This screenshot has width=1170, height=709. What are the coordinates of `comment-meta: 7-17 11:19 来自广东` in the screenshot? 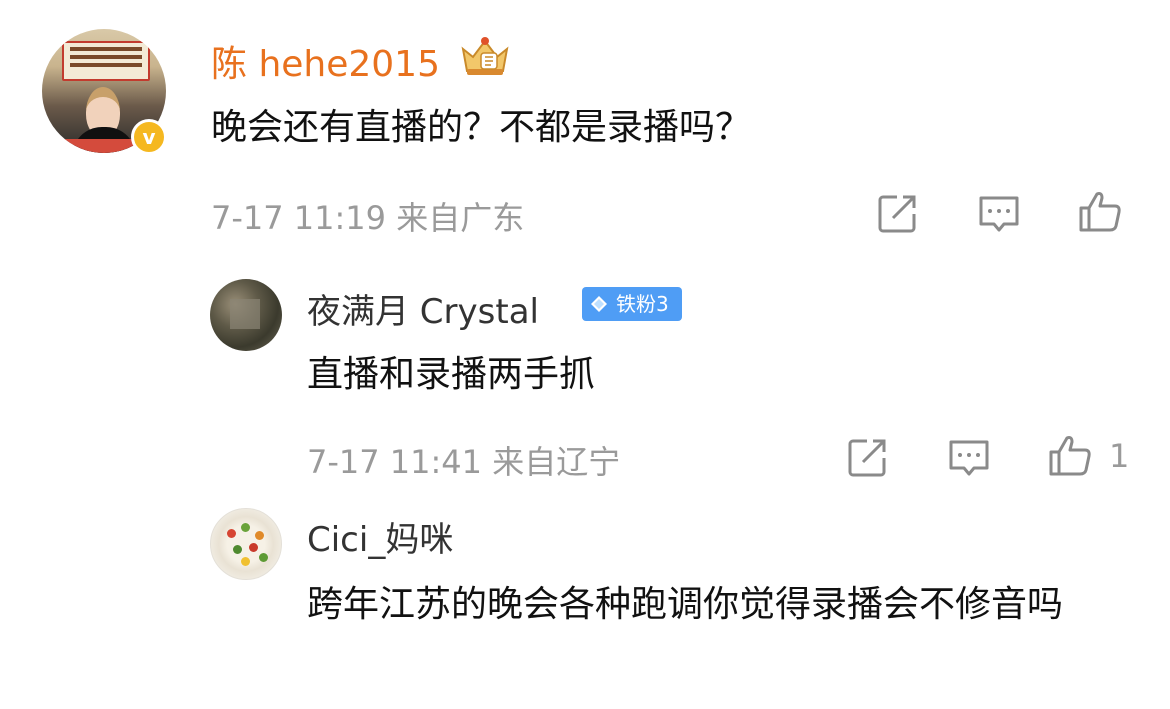 It's located at (367, 216).